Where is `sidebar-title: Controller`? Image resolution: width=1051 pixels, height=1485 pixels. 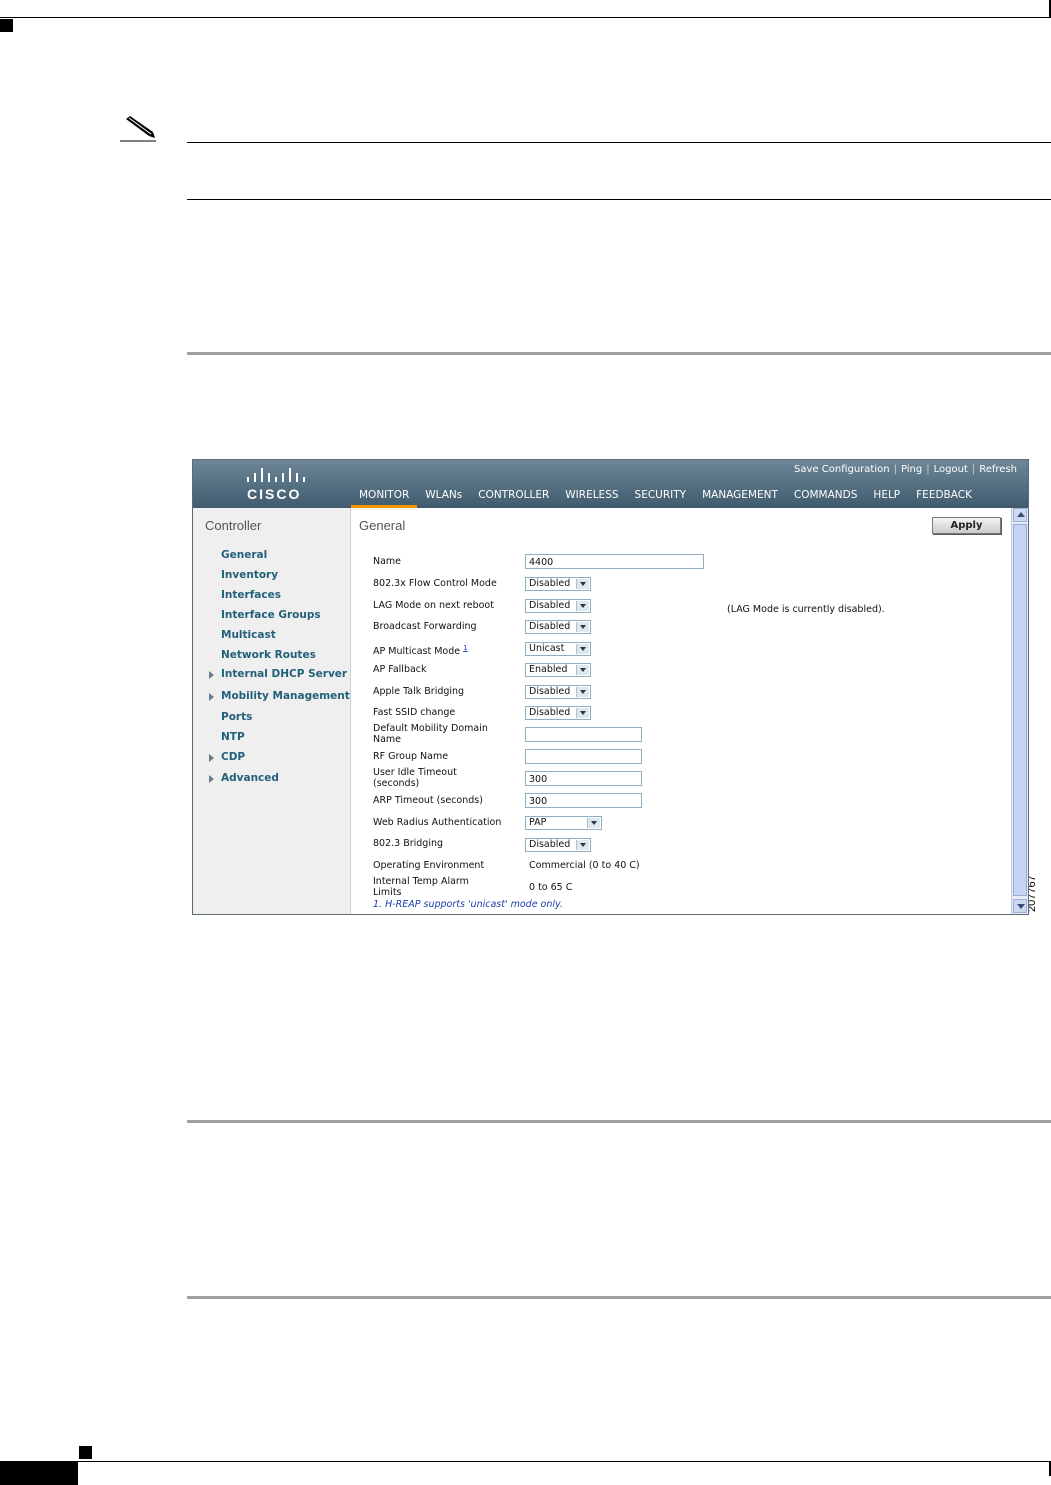 sidebar-title: Controller is located at coordinates (233, 525).